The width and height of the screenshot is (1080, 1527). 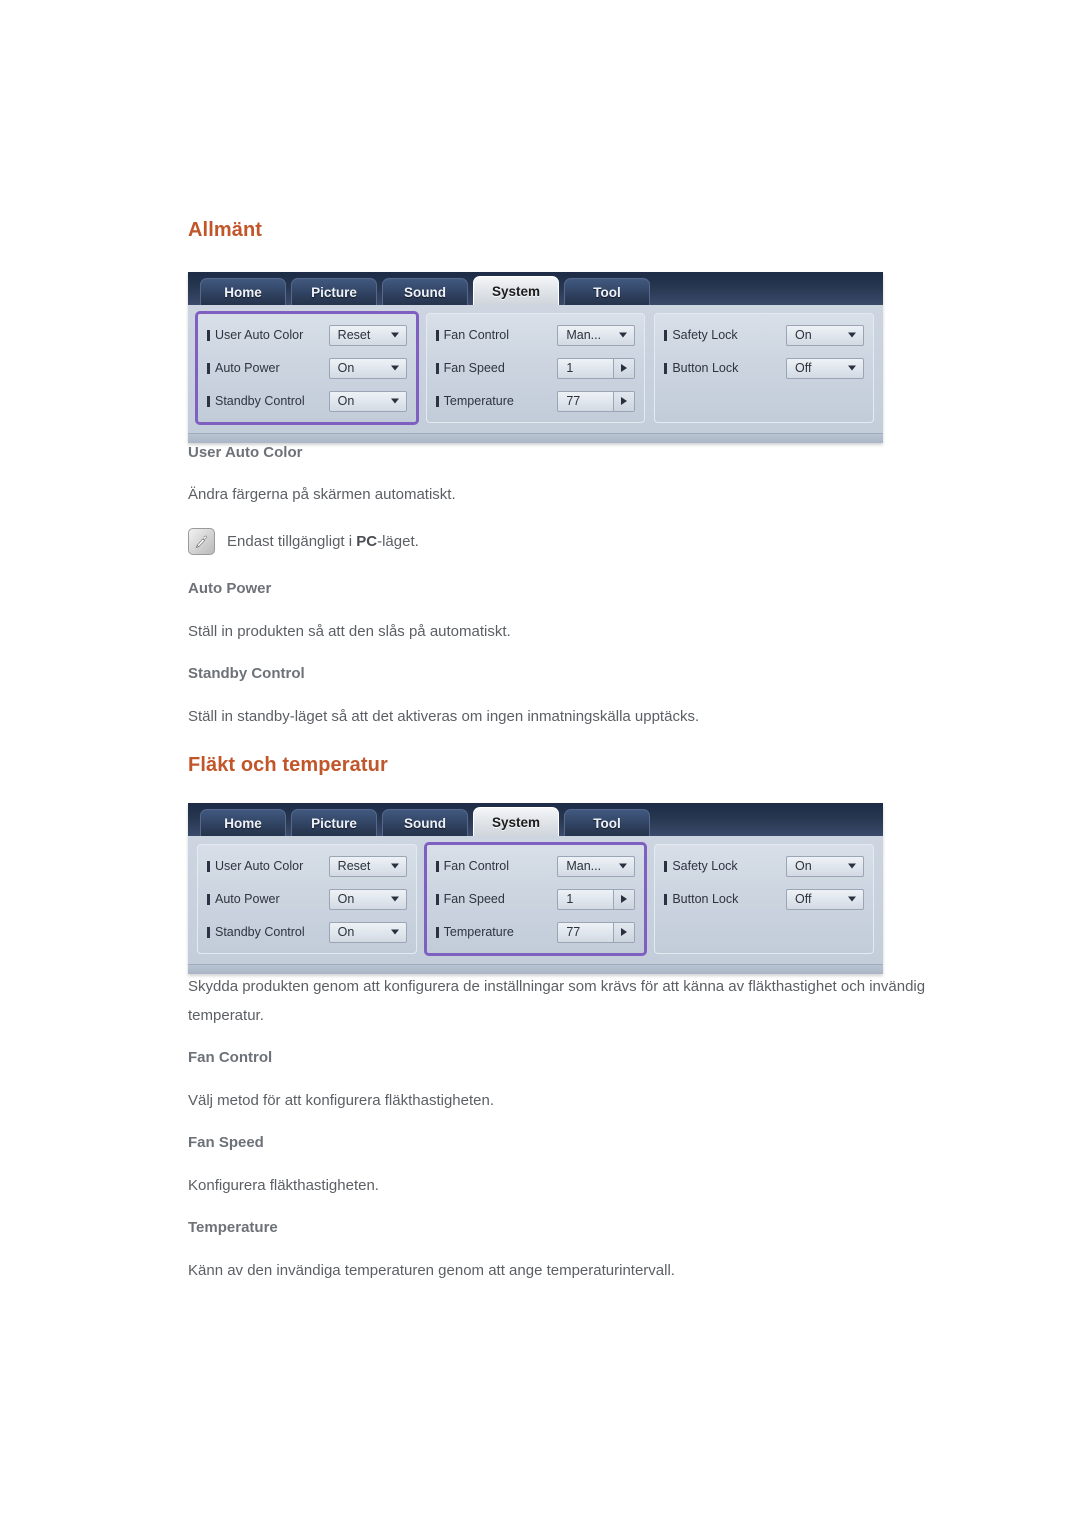 I want to click on topic-title-user-auto-color: User Auto Color, so click(x=245, y=452).